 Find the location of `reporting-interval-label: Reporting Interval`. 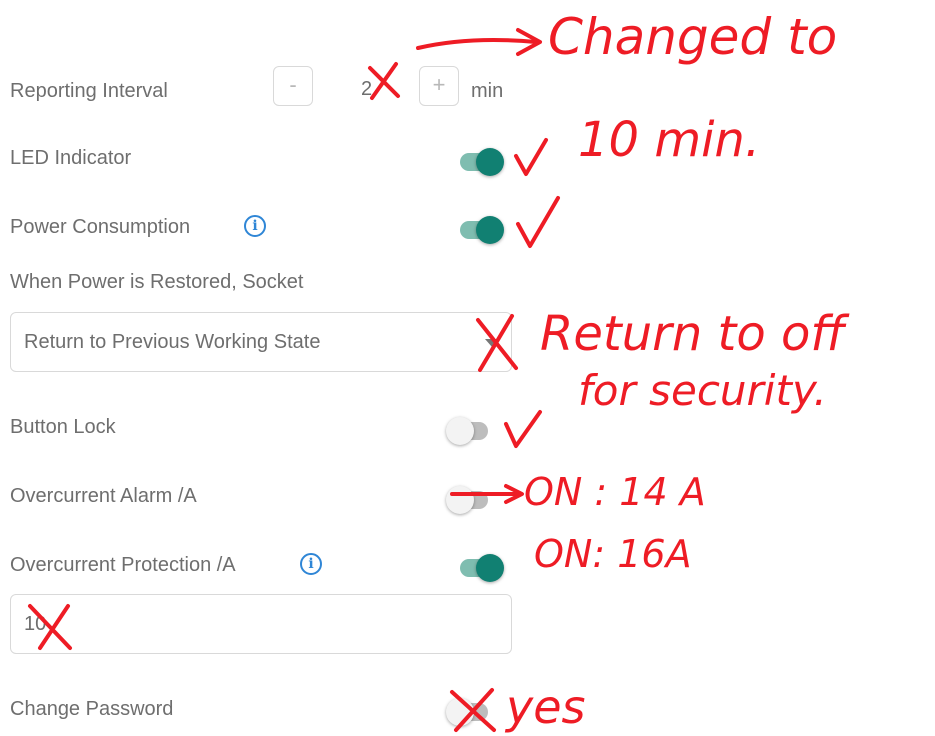

reporting-interval-label: Reporting Interval is located at coordinates (89, 91).